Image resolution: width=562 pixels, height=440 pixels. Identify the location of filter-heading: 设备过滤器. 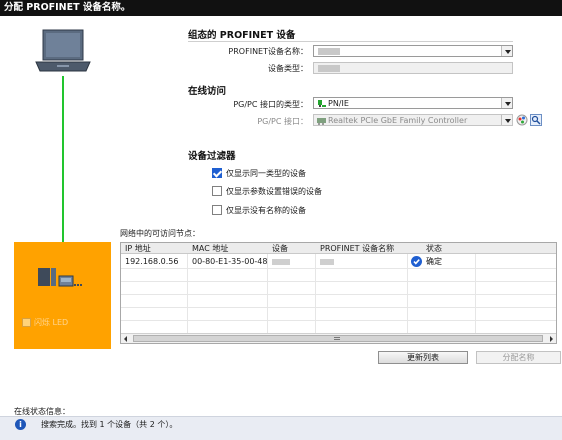
(212, 156).